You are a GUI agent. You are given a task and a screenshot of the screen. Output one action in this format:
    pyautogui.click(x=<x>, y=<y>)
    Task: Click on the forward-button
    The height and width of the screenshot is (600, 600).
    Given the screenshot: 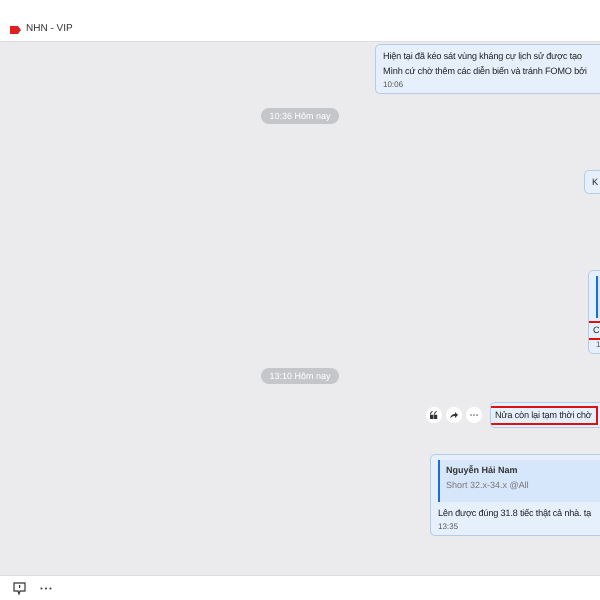 What is the action you would take?
    pyautogui.click(x=454, y=415)
    